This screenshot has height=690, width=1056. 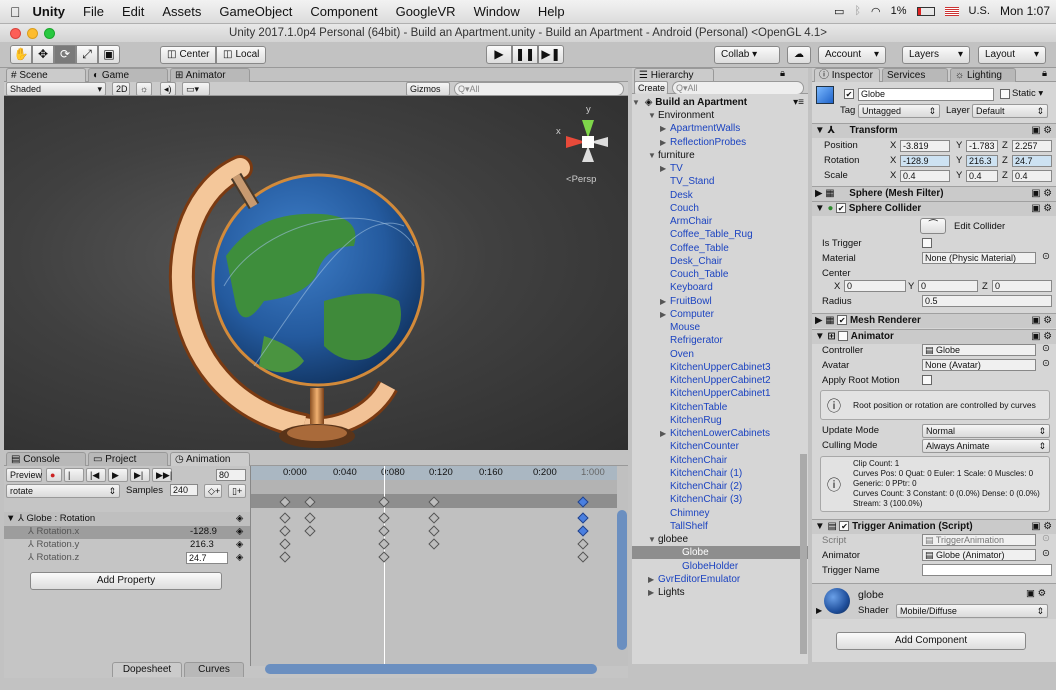 I want to click on hierarchy-item: Chimney, so click(x=720, y=513).